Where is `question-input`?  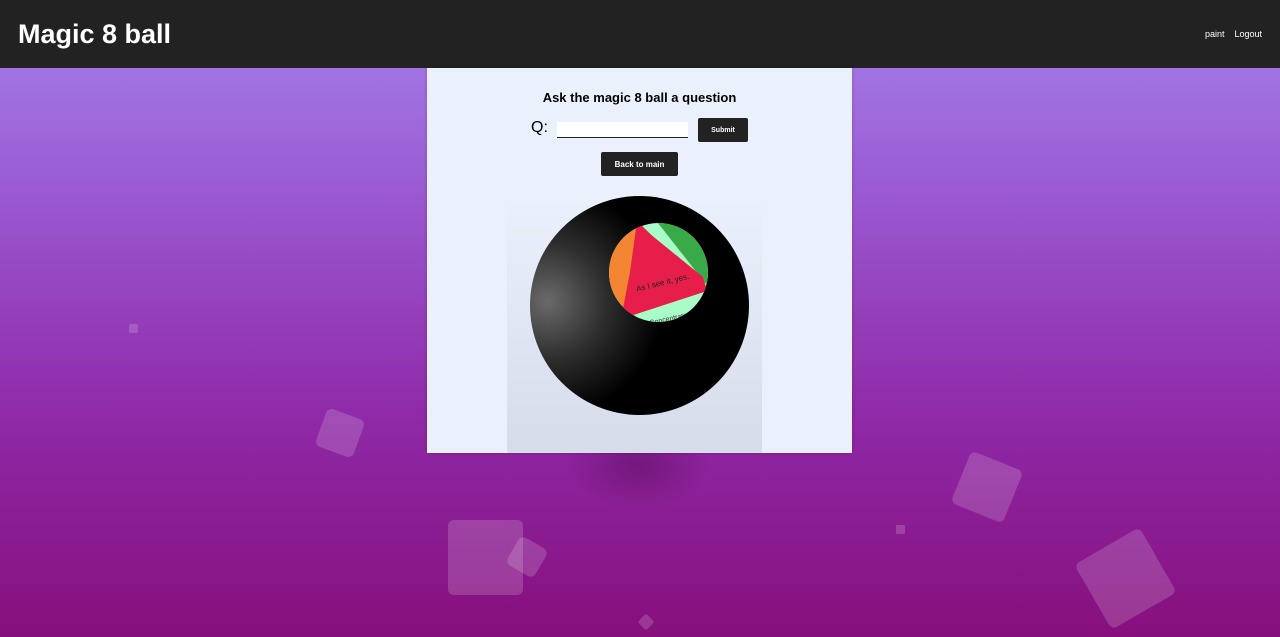
question-input is located at coordinates (622, 130).